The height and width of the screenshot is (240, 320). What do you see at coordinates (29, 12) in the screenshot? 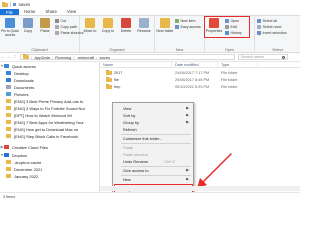
I see `tab-home: Home` at bounding box center [29, 12].